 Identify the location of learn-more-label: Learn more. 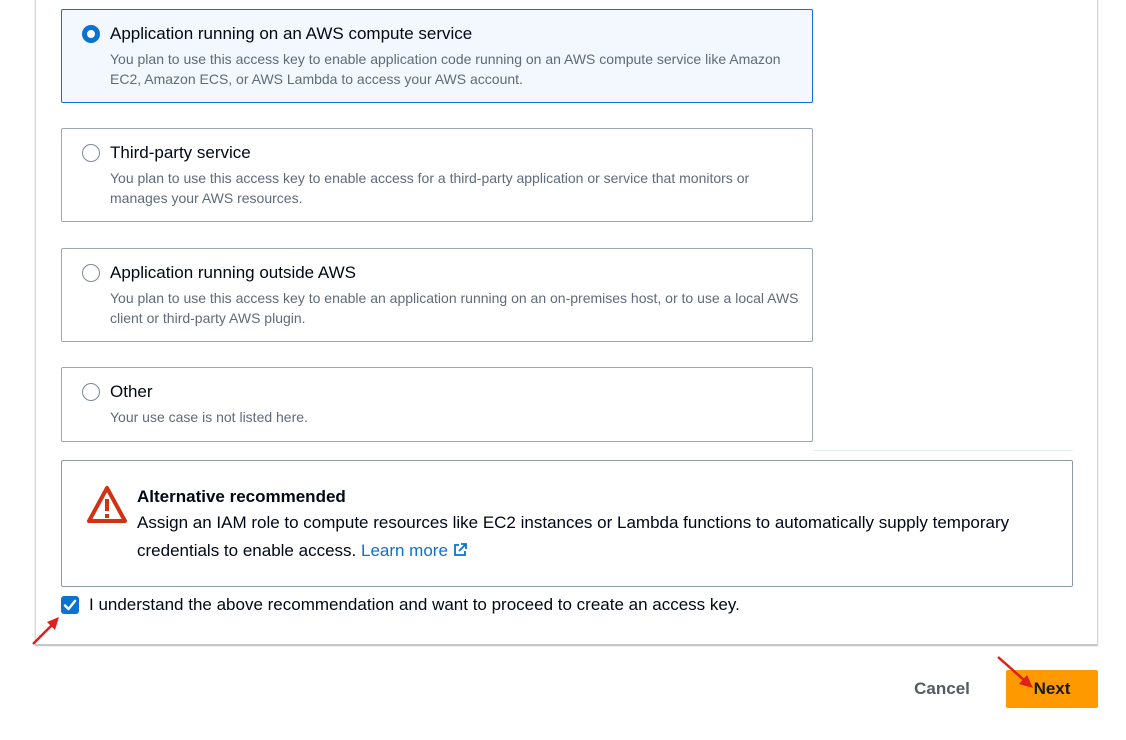
(404, 550).